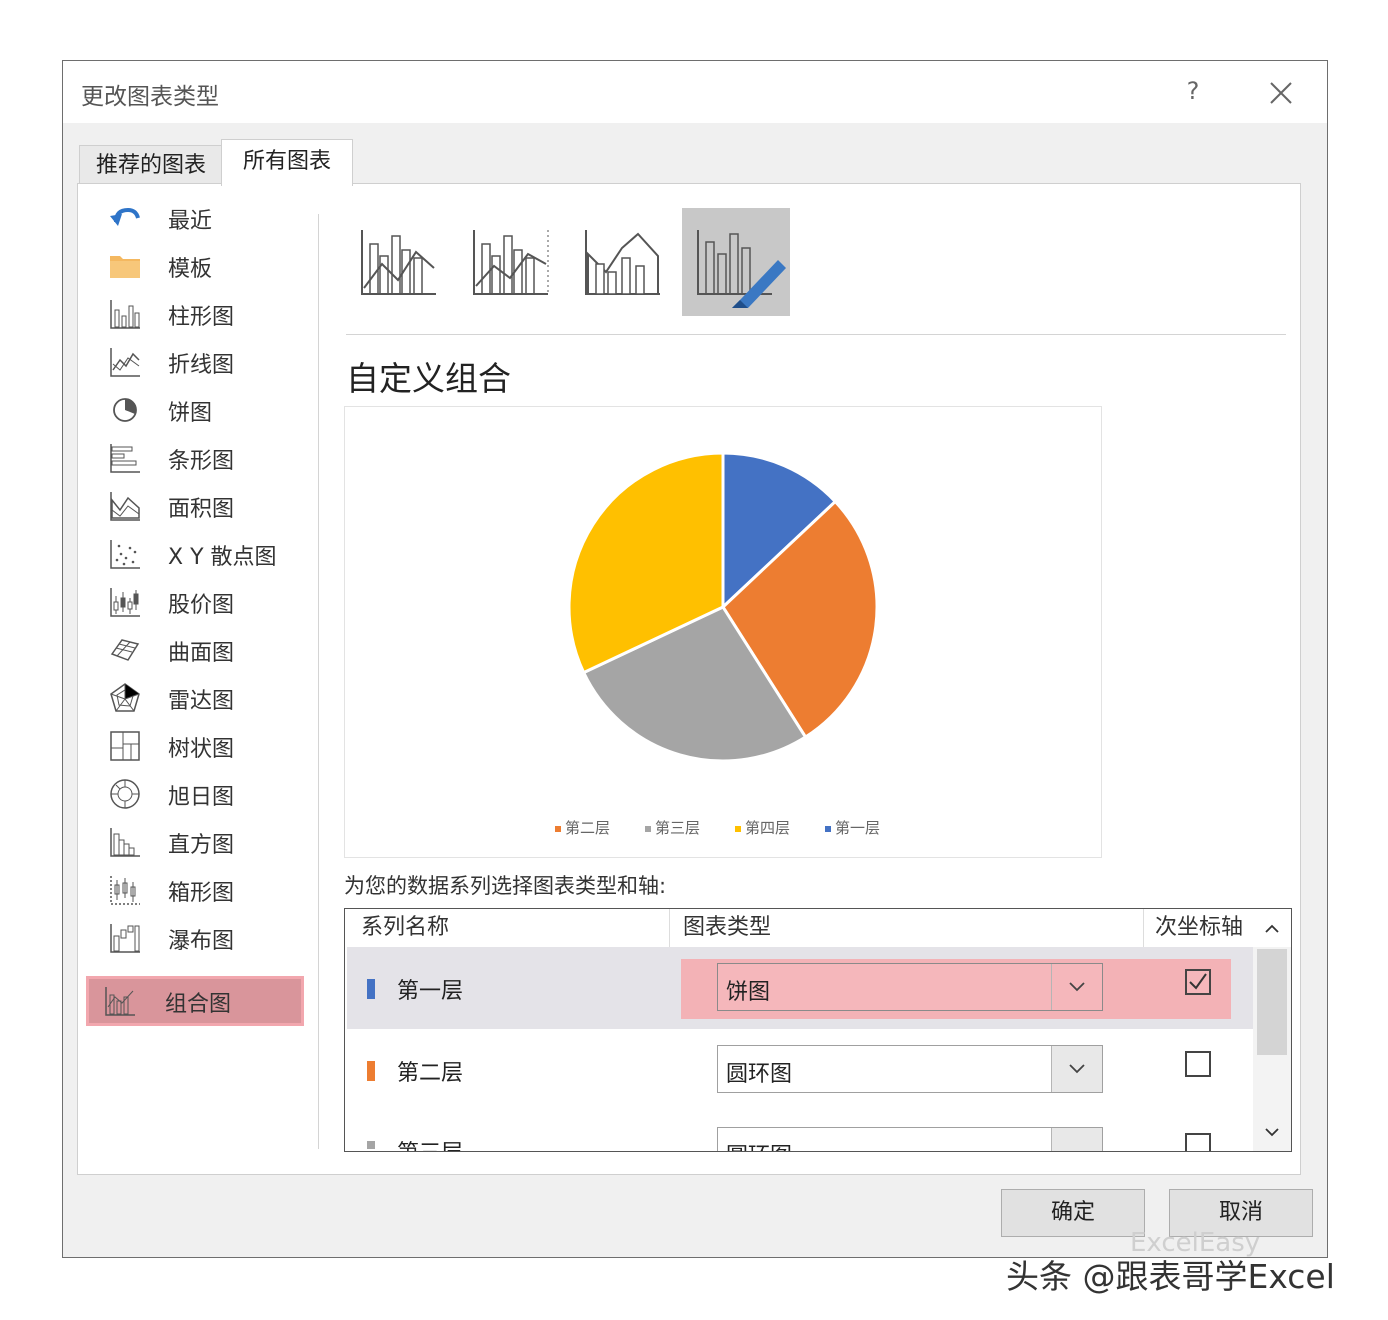  I want to click on series-name: 第一层, so click(430, 991).